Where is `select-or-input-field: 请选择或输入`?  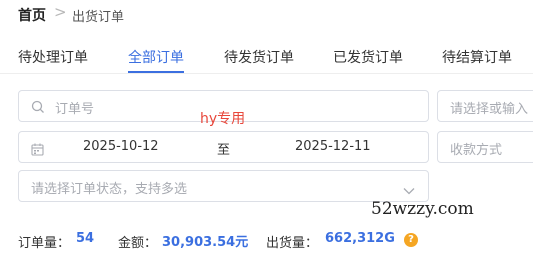 select-or-input-field: 请选择或输入 is located at coordinates (485, 106).